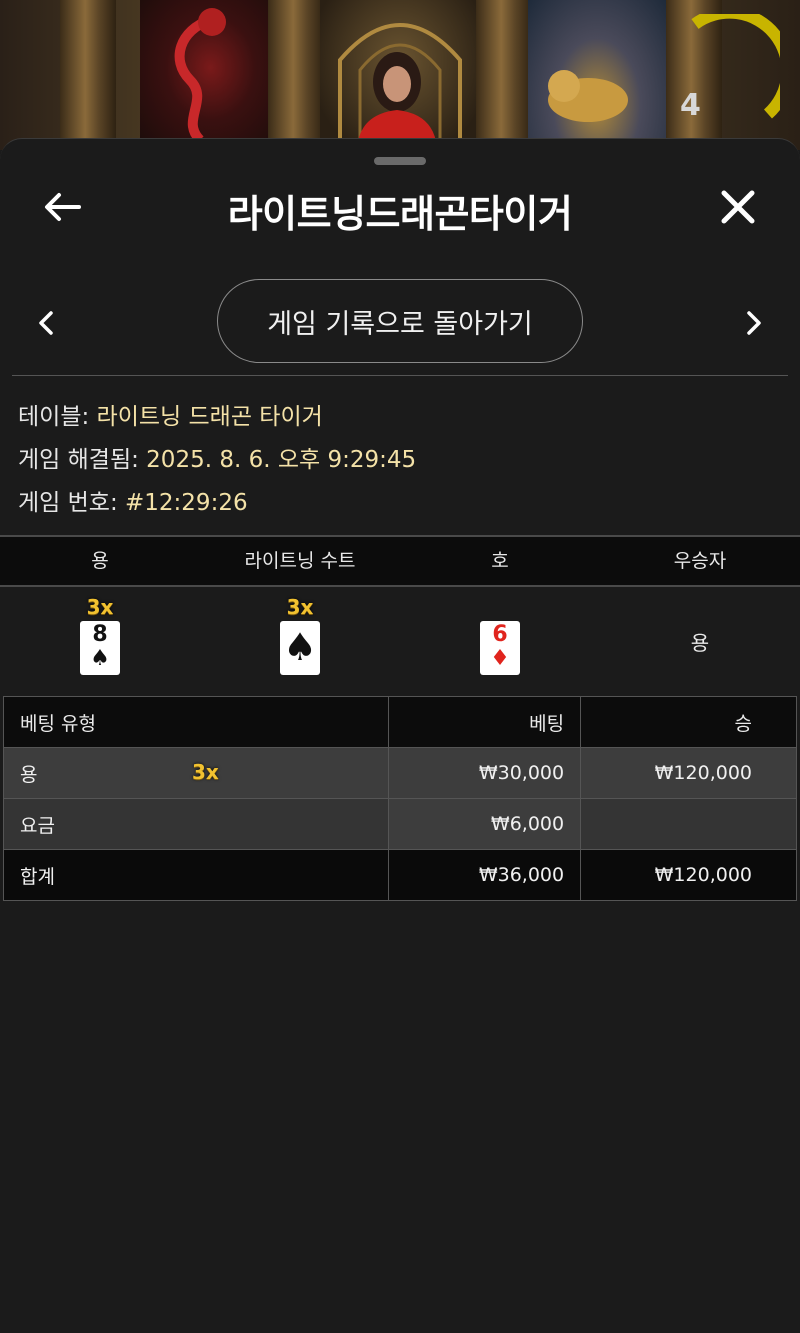 This screenshot has width=800, height=1333. I want to click on back-button, so click(62, 209).